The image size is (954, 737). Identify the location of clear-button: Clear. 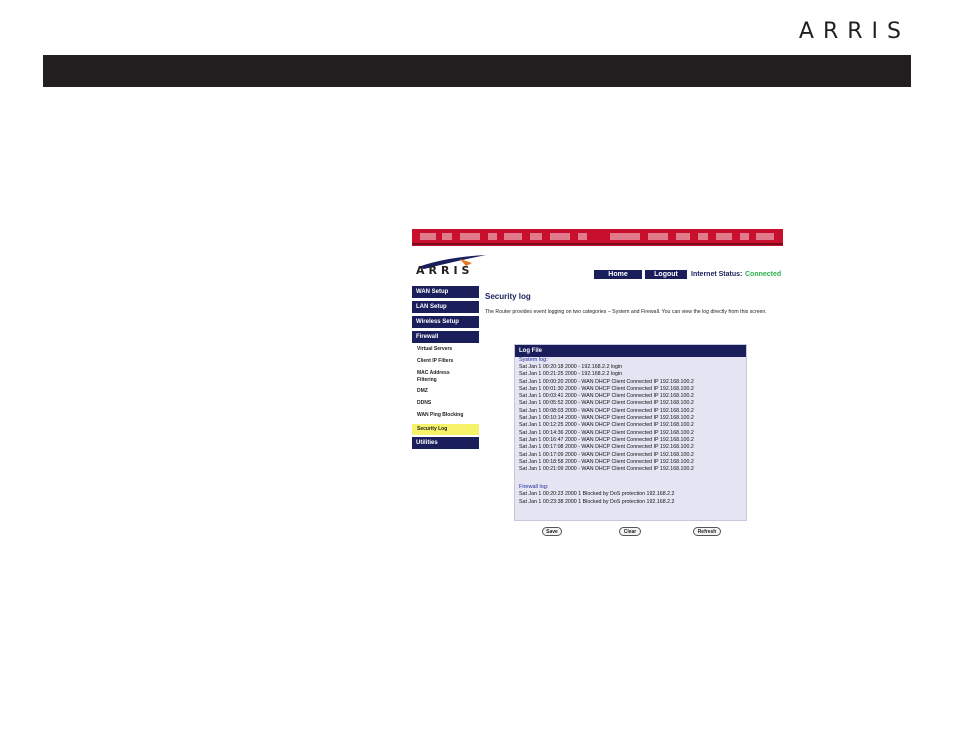
(630, 531).